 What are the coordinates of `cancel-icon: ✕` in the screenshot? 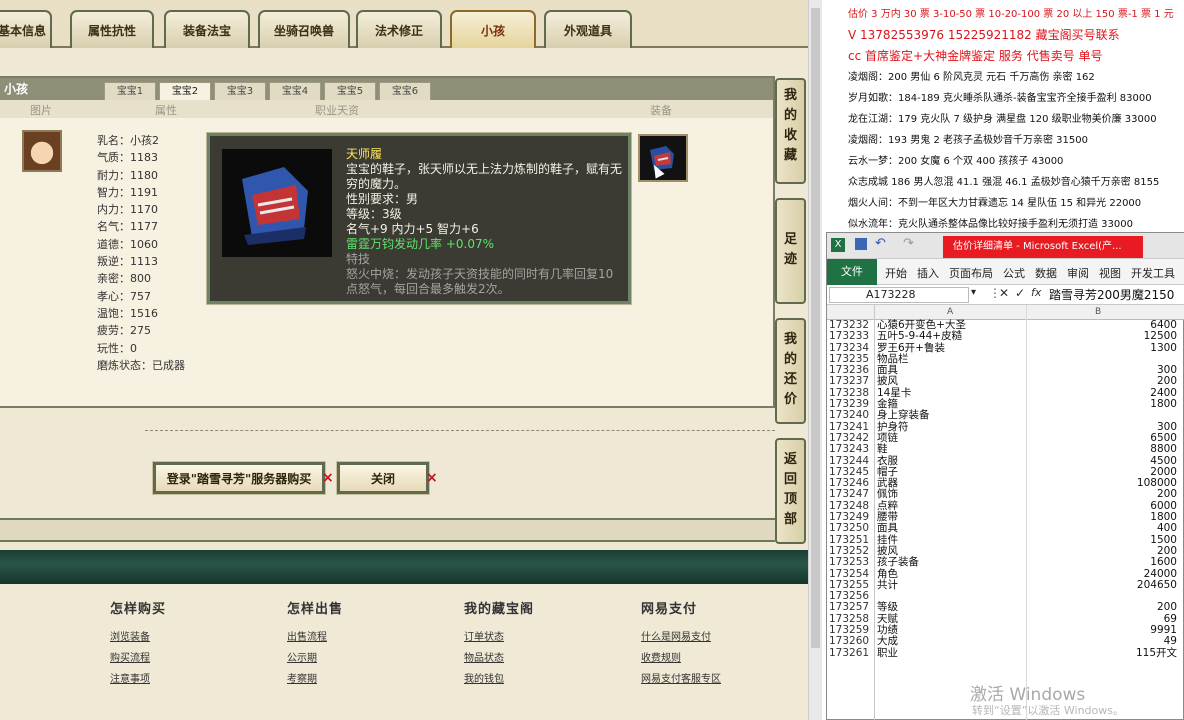 It's located at (1004, 293).